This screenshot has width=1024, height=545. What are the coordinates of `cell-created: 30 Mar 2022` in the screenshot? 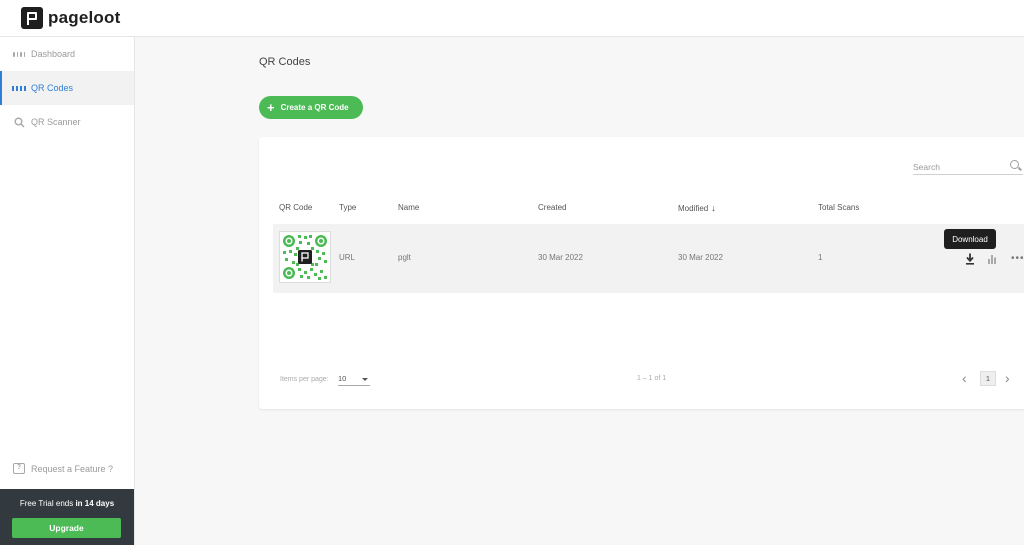 It's located at (560, 257).